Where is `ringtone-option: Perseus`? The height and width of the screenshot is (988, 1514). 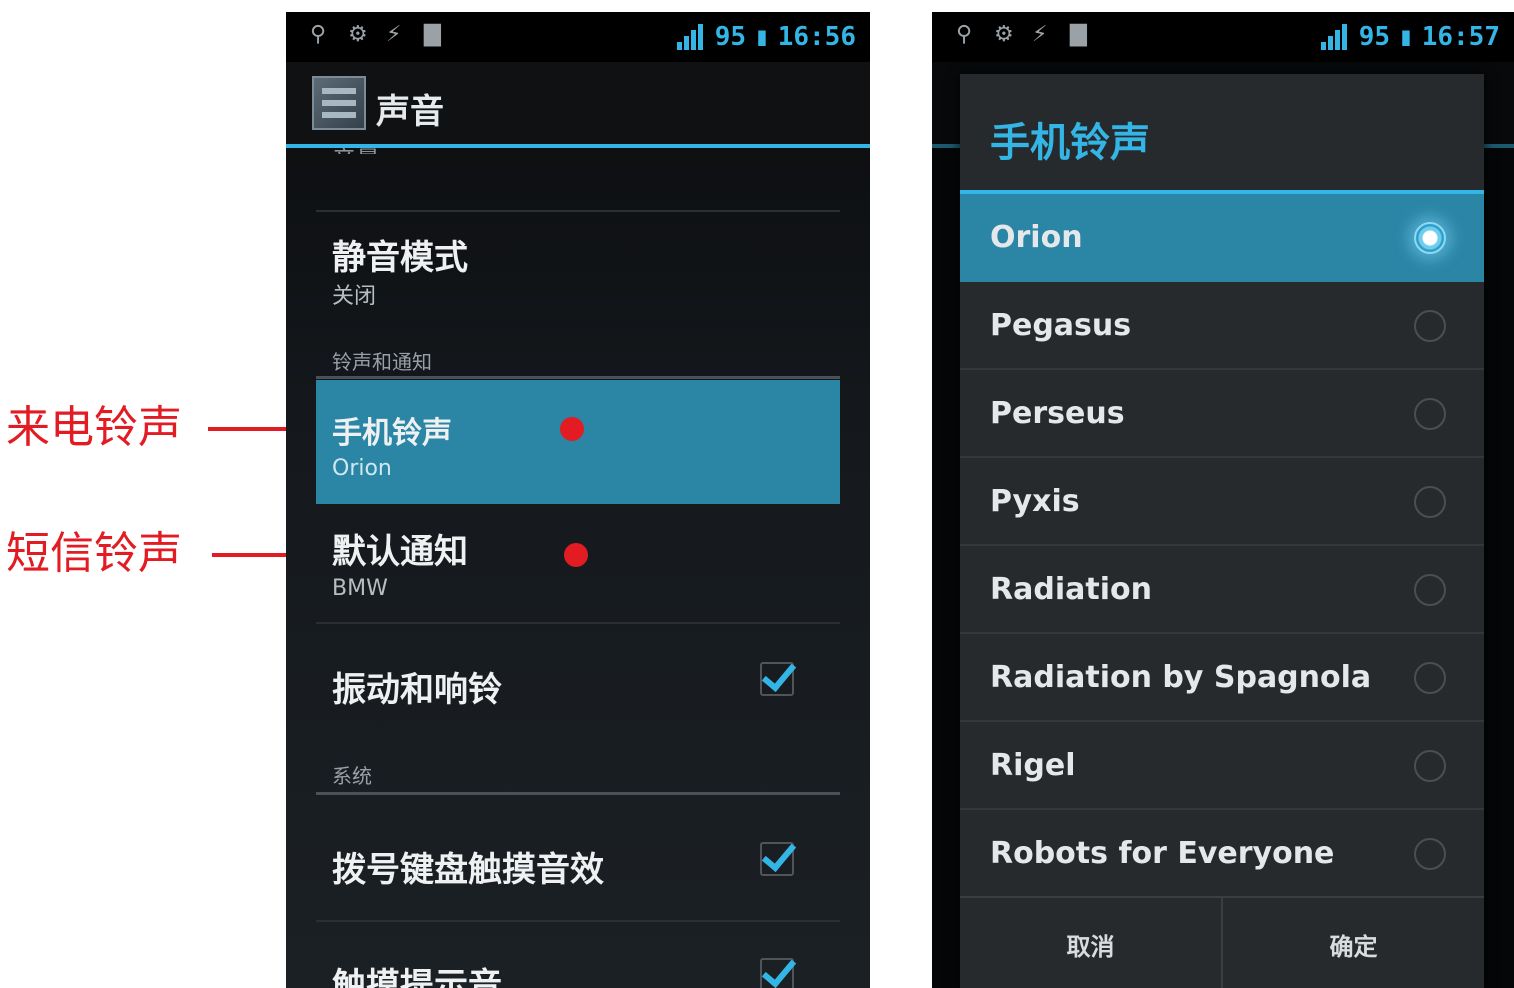
ringtone-option: Perseus is located at coordinates (1222, 414).